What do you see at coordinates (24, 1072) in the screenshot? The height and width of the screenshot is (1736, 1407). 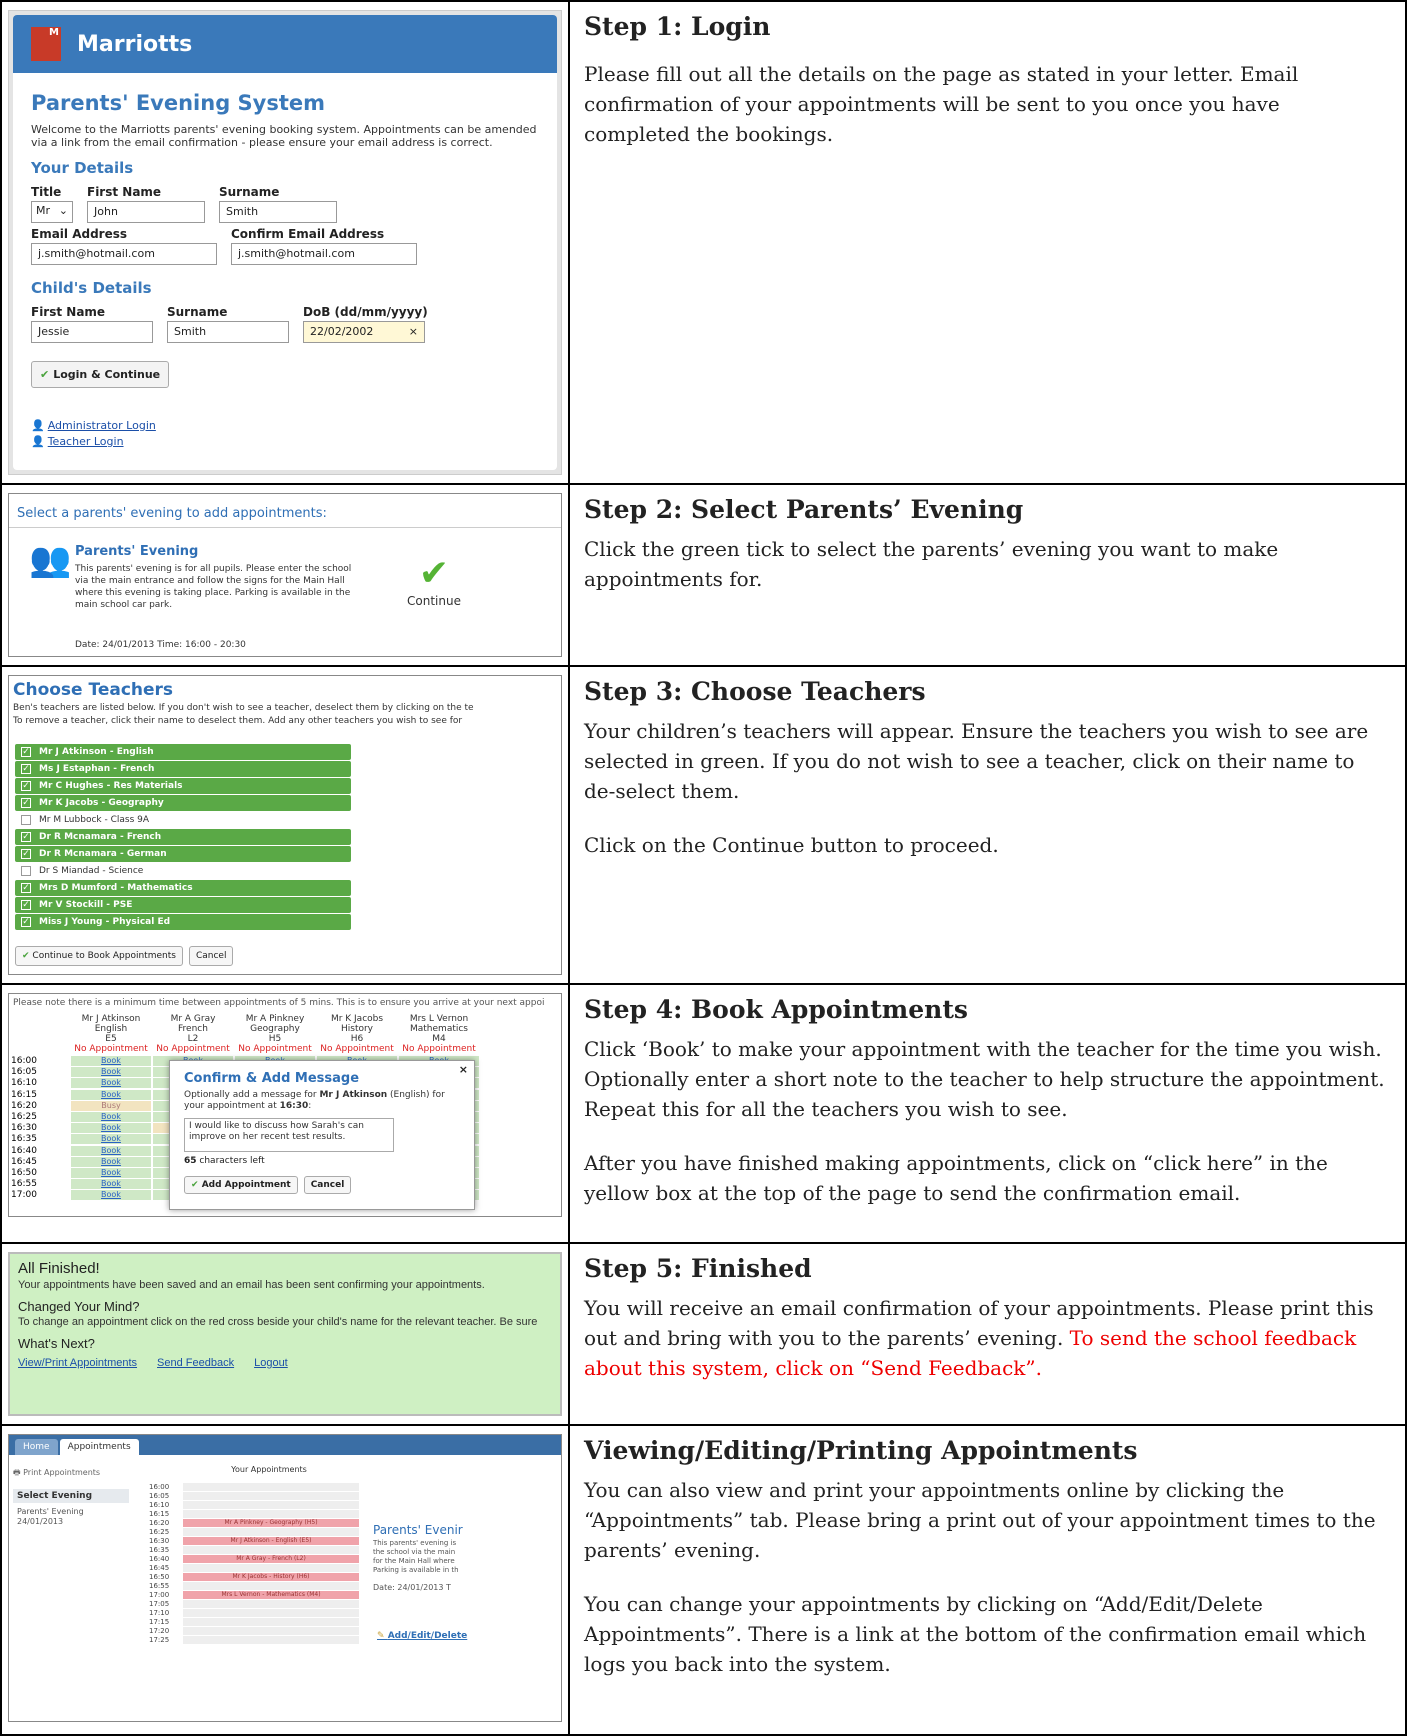 I see `time-label: 16:05` at bounding box center [24, 1072].